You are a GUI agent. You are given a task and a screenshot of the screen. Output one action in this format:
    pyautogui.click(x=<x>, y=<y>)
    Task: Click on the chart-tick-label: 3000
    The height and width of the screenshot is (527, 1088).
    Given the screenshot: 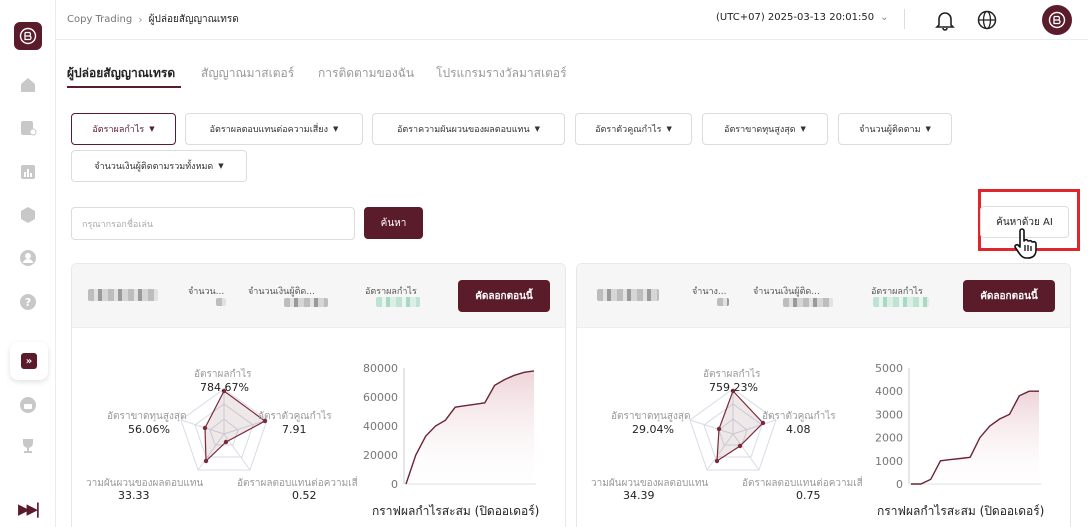 What is the action you would take?
    pyautogui.click(x=889, y=414)
    